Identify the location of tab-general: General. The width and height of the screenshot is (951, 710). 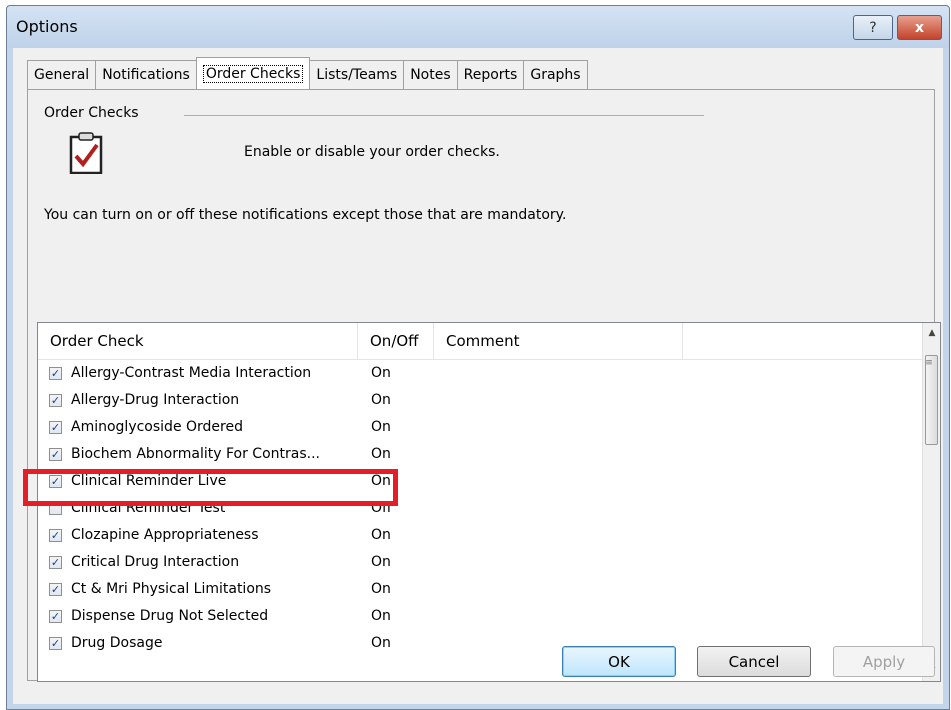
(62, 74).